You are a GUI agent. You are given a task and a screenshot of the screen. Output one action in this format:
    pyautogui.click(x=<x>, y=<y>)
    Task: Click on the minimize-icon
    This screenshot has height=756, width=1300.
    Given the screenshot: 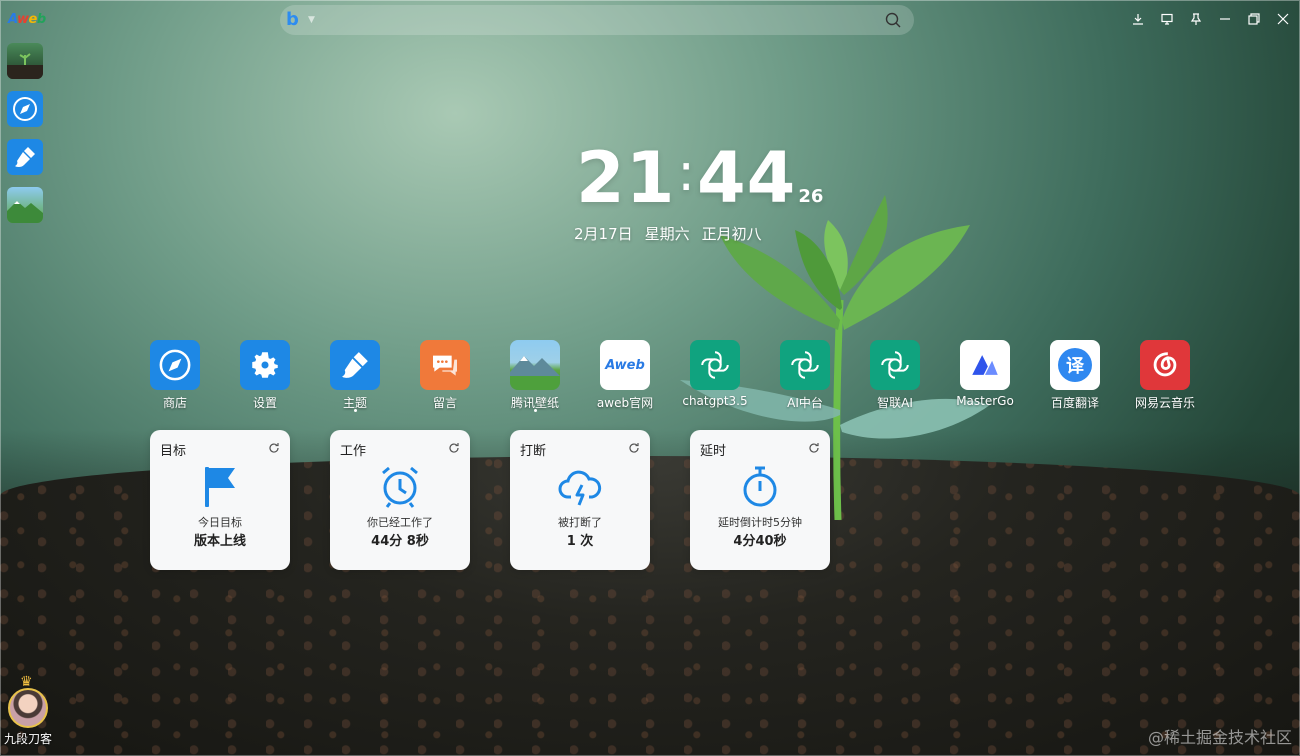 What is the action you would take?
    pyautogui.click(x=1225, y=19)
    